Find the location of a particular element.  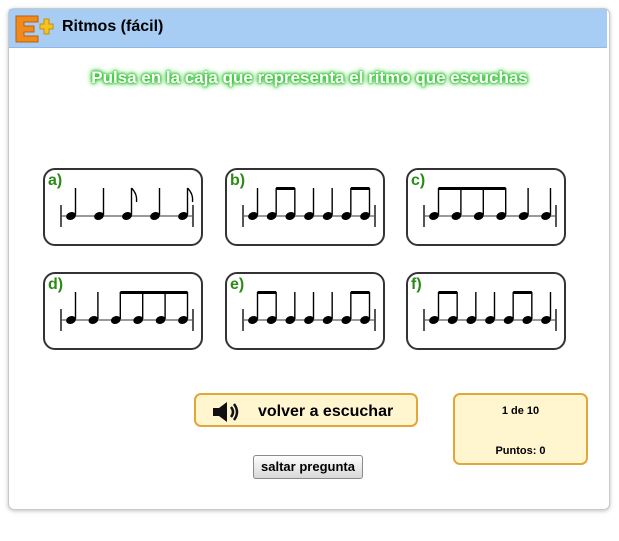

app-title: Ritmos (fácil) is located at coordinates (113, 26).